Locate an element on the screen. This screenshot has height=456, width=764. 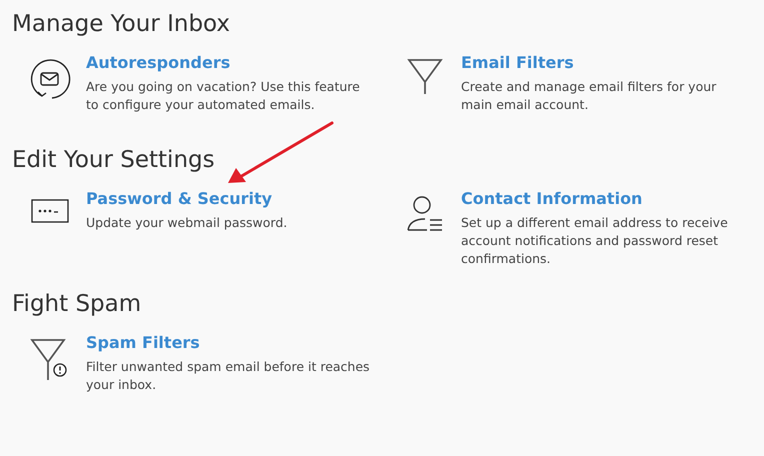
feature-link: Contact Information is located at coordinates (606, 199).